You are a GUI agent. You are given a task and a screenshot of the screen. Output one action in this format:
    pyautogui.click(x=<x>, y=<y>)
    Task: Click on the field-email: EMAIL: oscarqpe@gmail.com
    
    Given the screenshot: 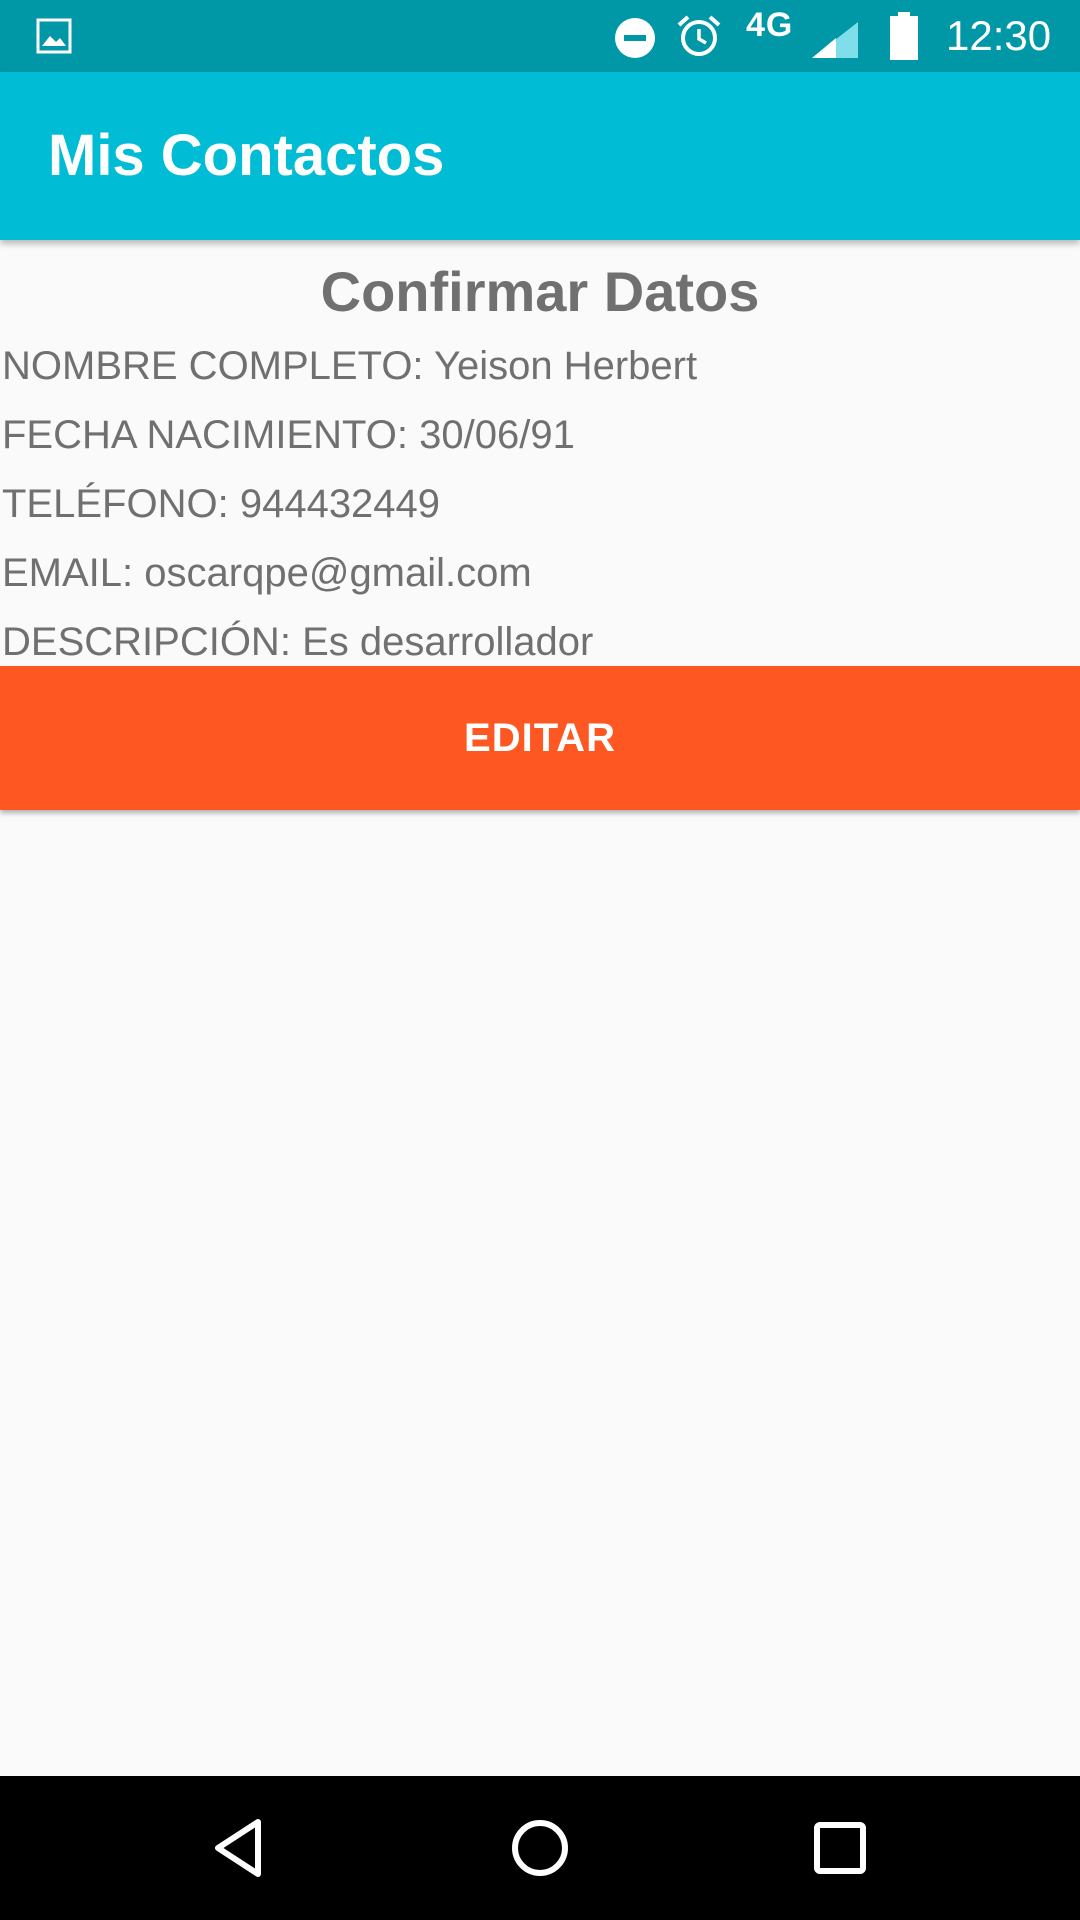 What is the action you would take?
    pyautogui.click(x=540, y=573)
    